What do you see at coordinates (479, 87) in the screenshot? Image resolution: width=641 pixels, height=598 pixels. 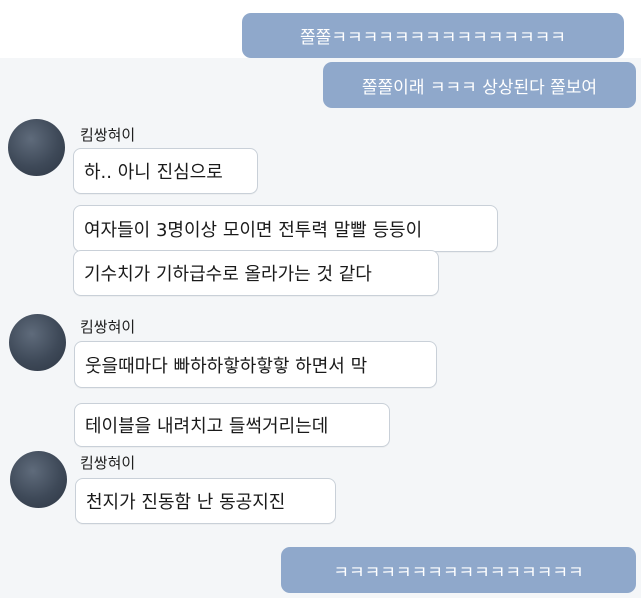 I see `message-text: 쫄쫄이래 ㅋㅋㅋ 상상된다 쫄보여` at bounding box center [479, 87].